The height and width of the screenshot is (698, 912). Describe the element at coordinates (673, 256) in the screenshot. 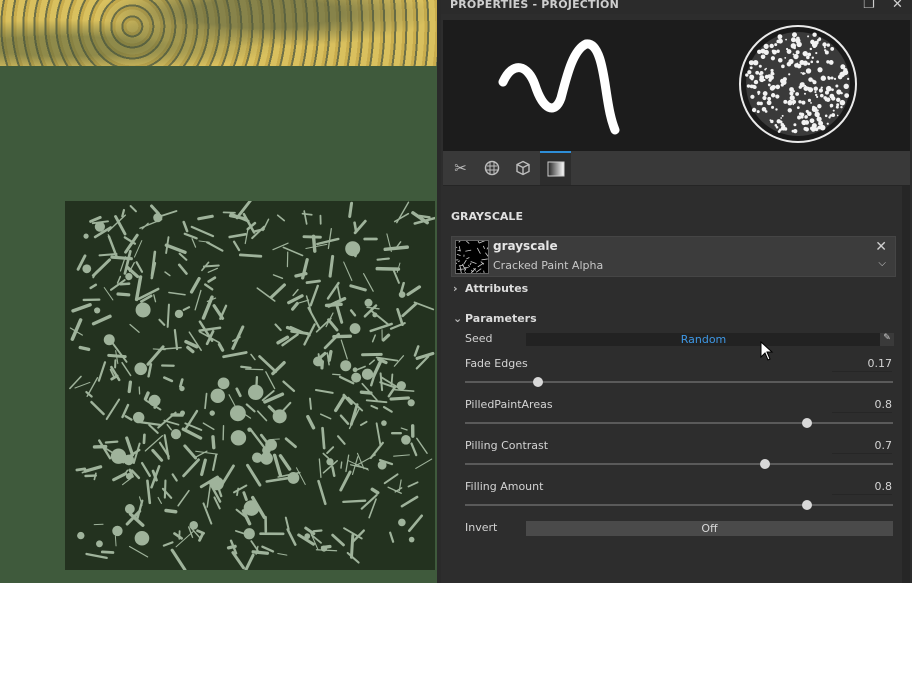

I see `resource-slot: grayscale Cracked Paint Alpha ✕ ⌵` at that location.